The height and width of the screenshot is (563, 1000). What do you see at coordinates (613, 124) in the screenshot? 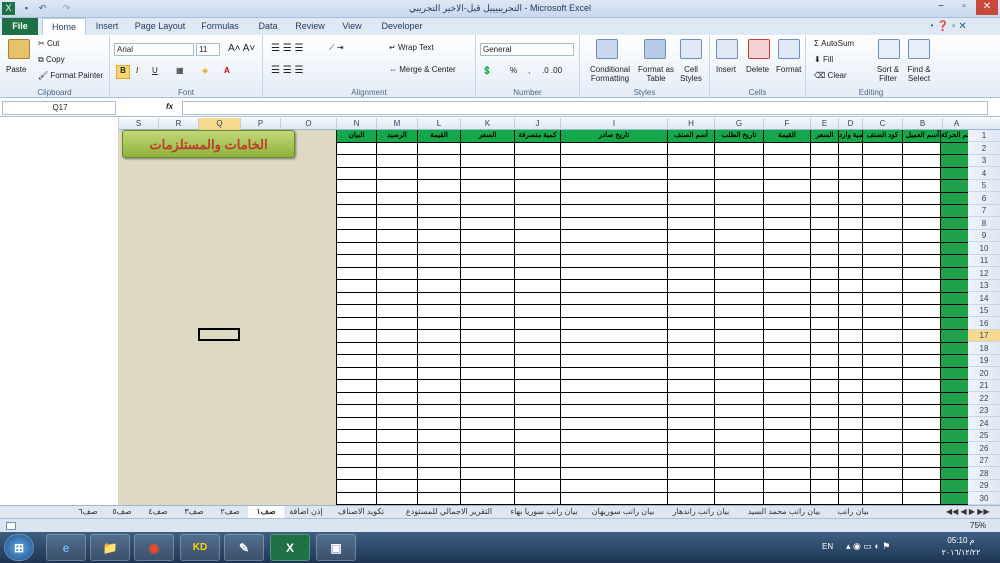
I see `column-header-i: I` at bounding box center [613, 124].